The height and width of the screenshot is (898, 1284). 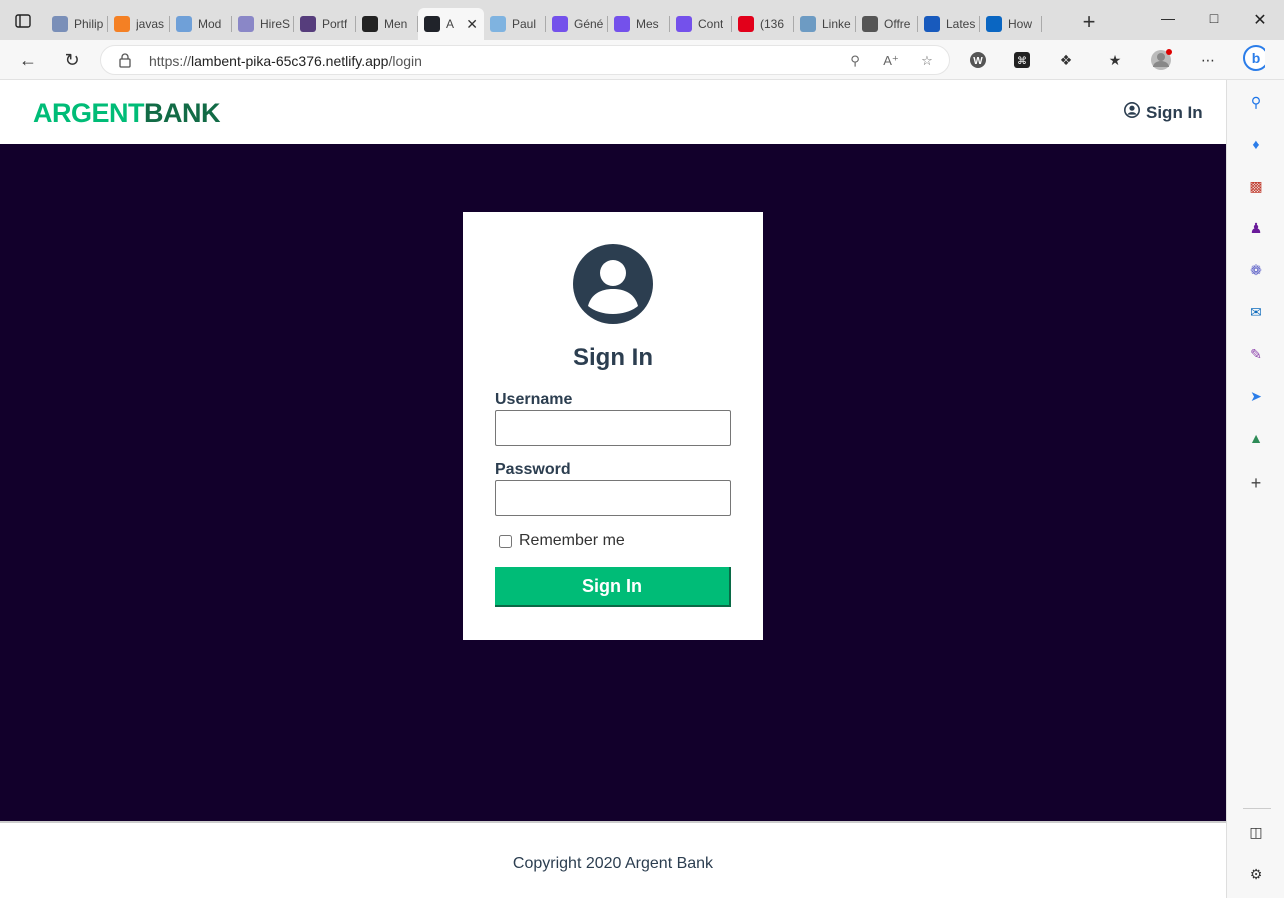 I want to click on extension-command-icon: ⌘, so click(x=1022, y=60).